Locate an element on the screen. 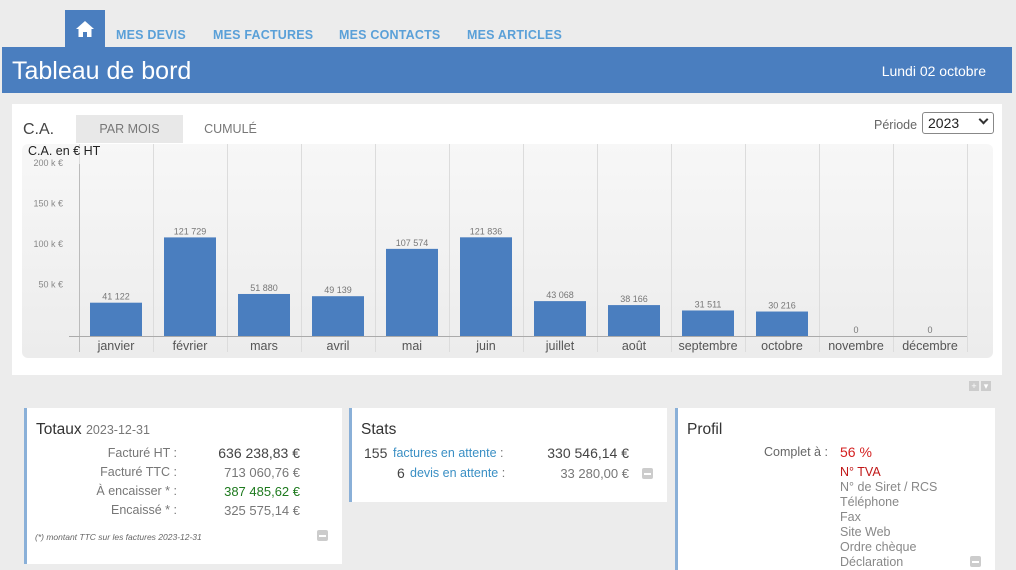 The width and height of the screenshot is (1016, 570). profil-missing-item: Téléphone is located at coordinates (870, 502).